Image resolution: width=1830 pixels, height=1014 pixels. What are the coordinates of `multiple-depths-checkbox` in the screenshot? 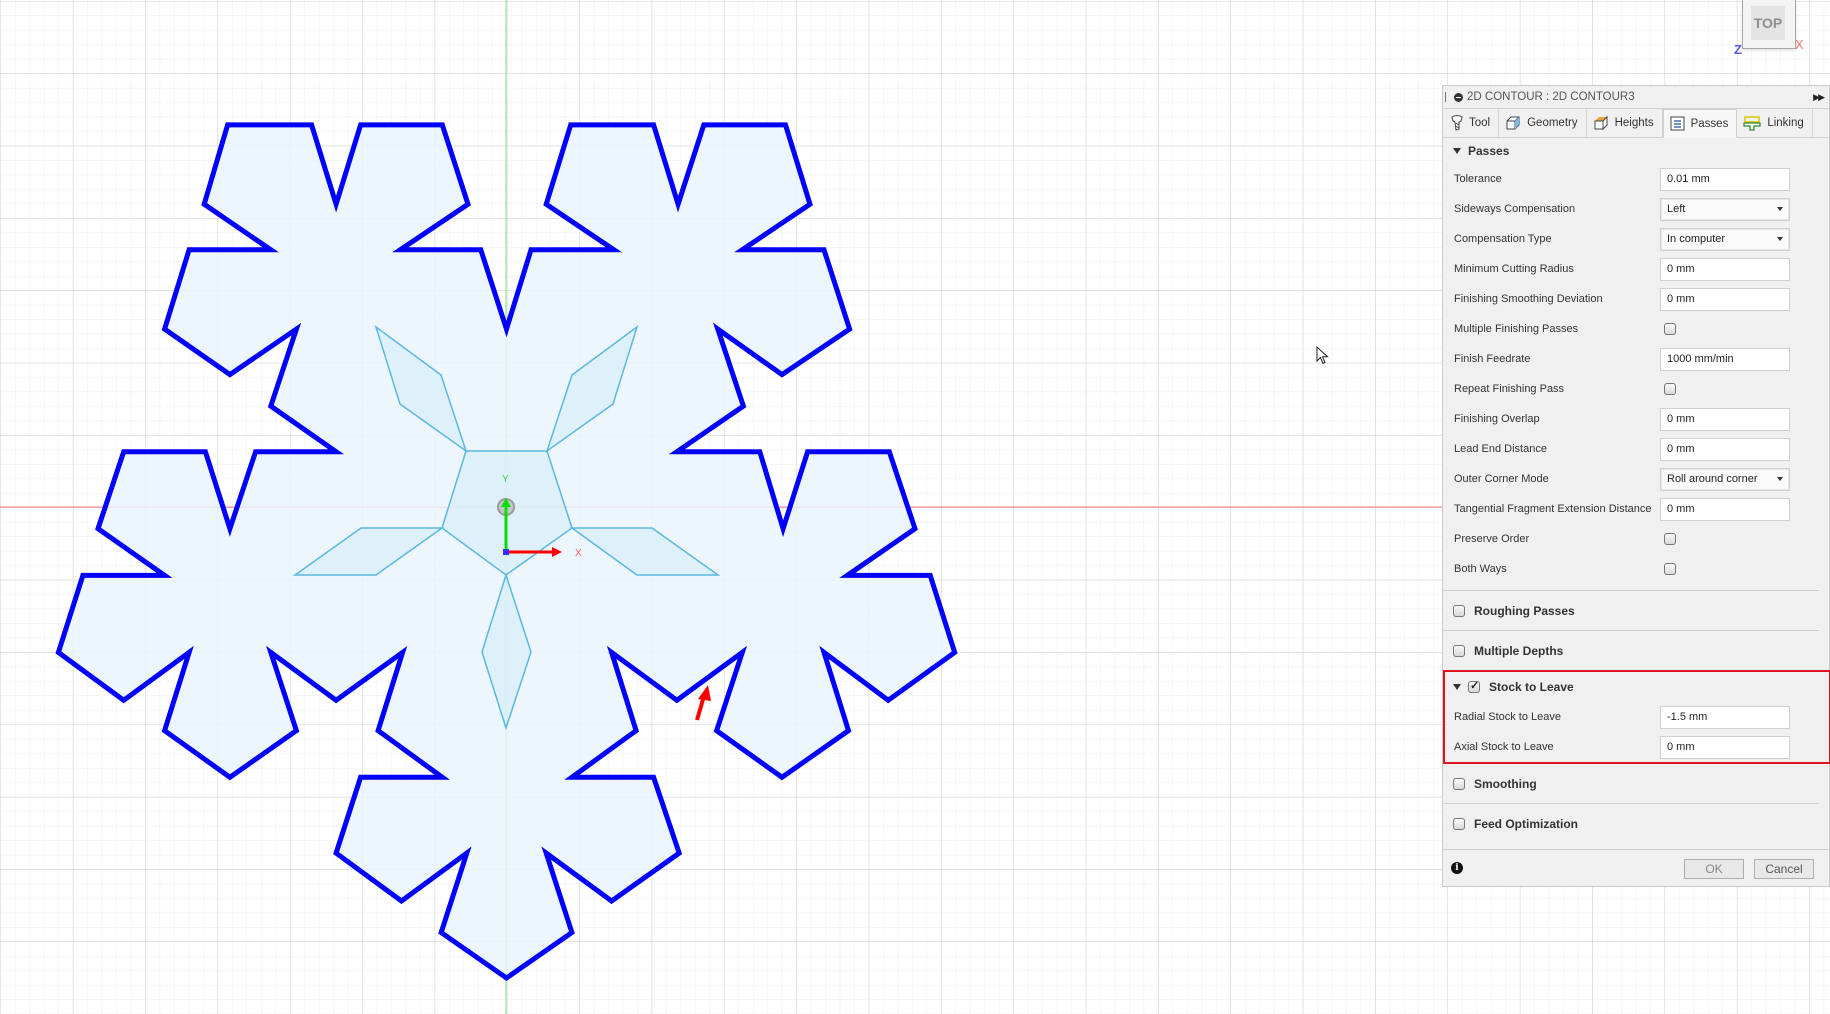 It's located at (1459, 650).